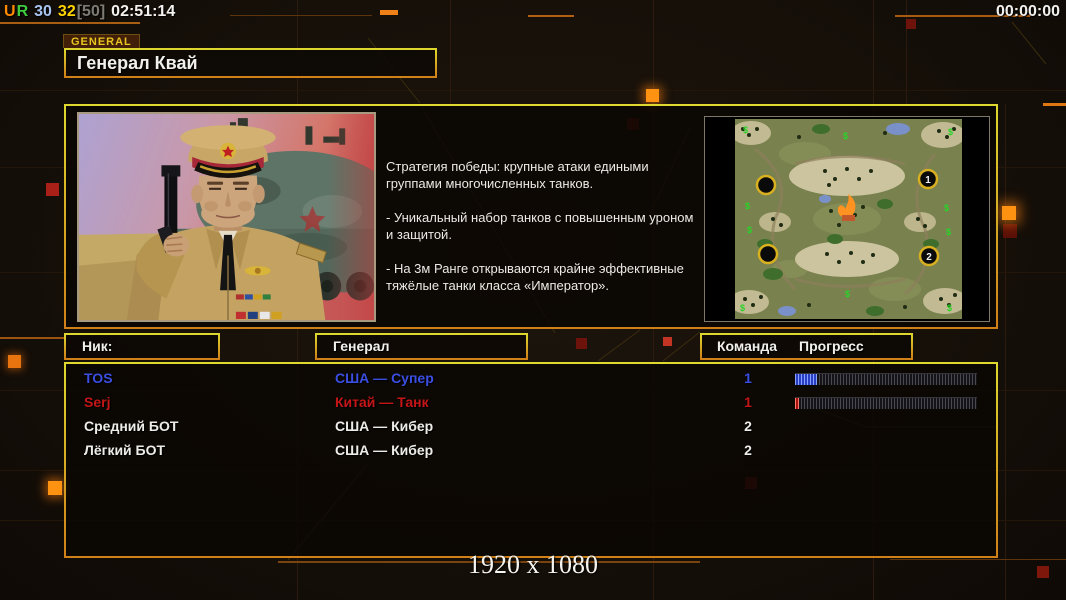 Image resolution: width=1066 pixels, height=600 pixels. What do you see at coordinates (382, 402) in the screenshot?
I see `player-general: Китай — Танк` at bounding box center [382, 402].